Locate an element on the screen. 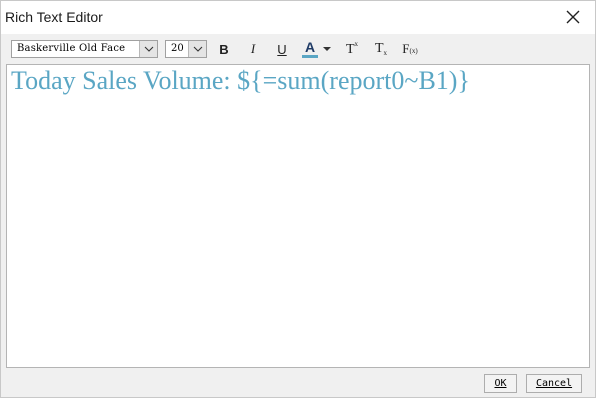 This screenshot has width=596, height=398. editor-content: Today Sales Volume: ${=sum(report0~B1)} is located at coordinates (240, 81).